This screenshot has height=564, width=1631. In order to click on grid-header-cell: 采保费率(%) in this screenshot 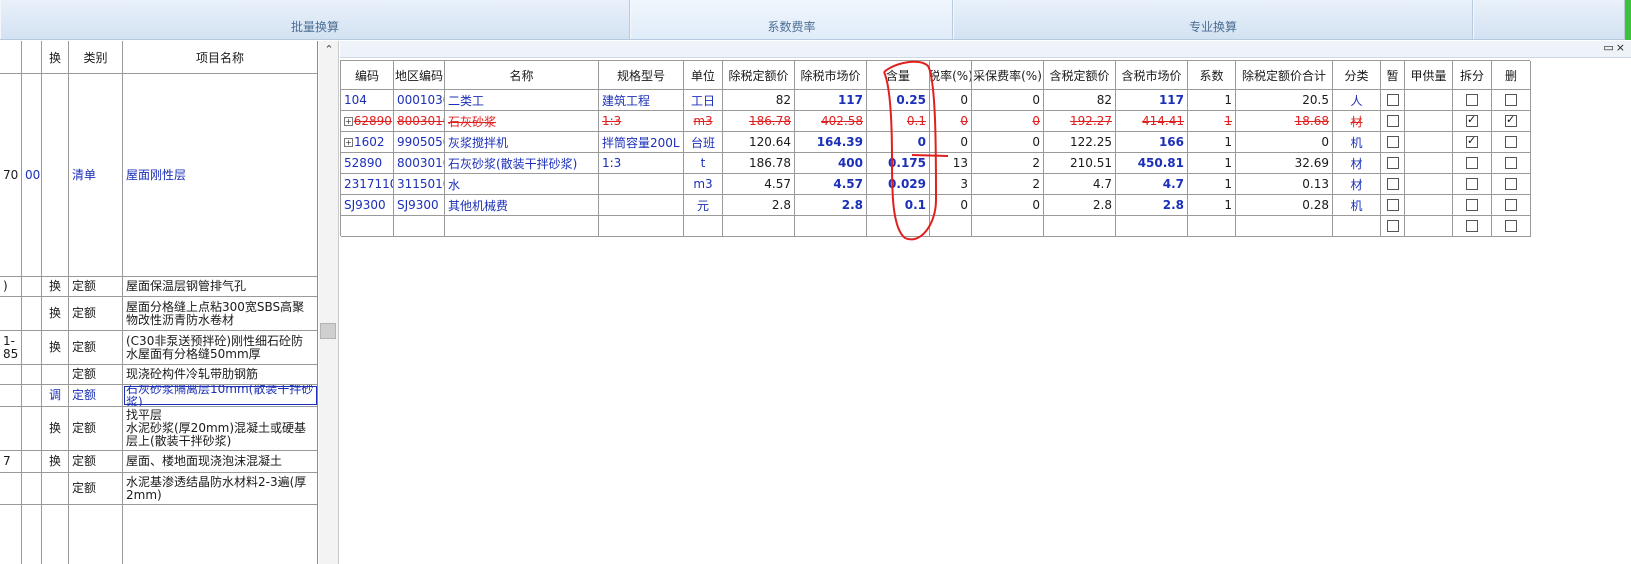, I will do `click(1008, 75)`.